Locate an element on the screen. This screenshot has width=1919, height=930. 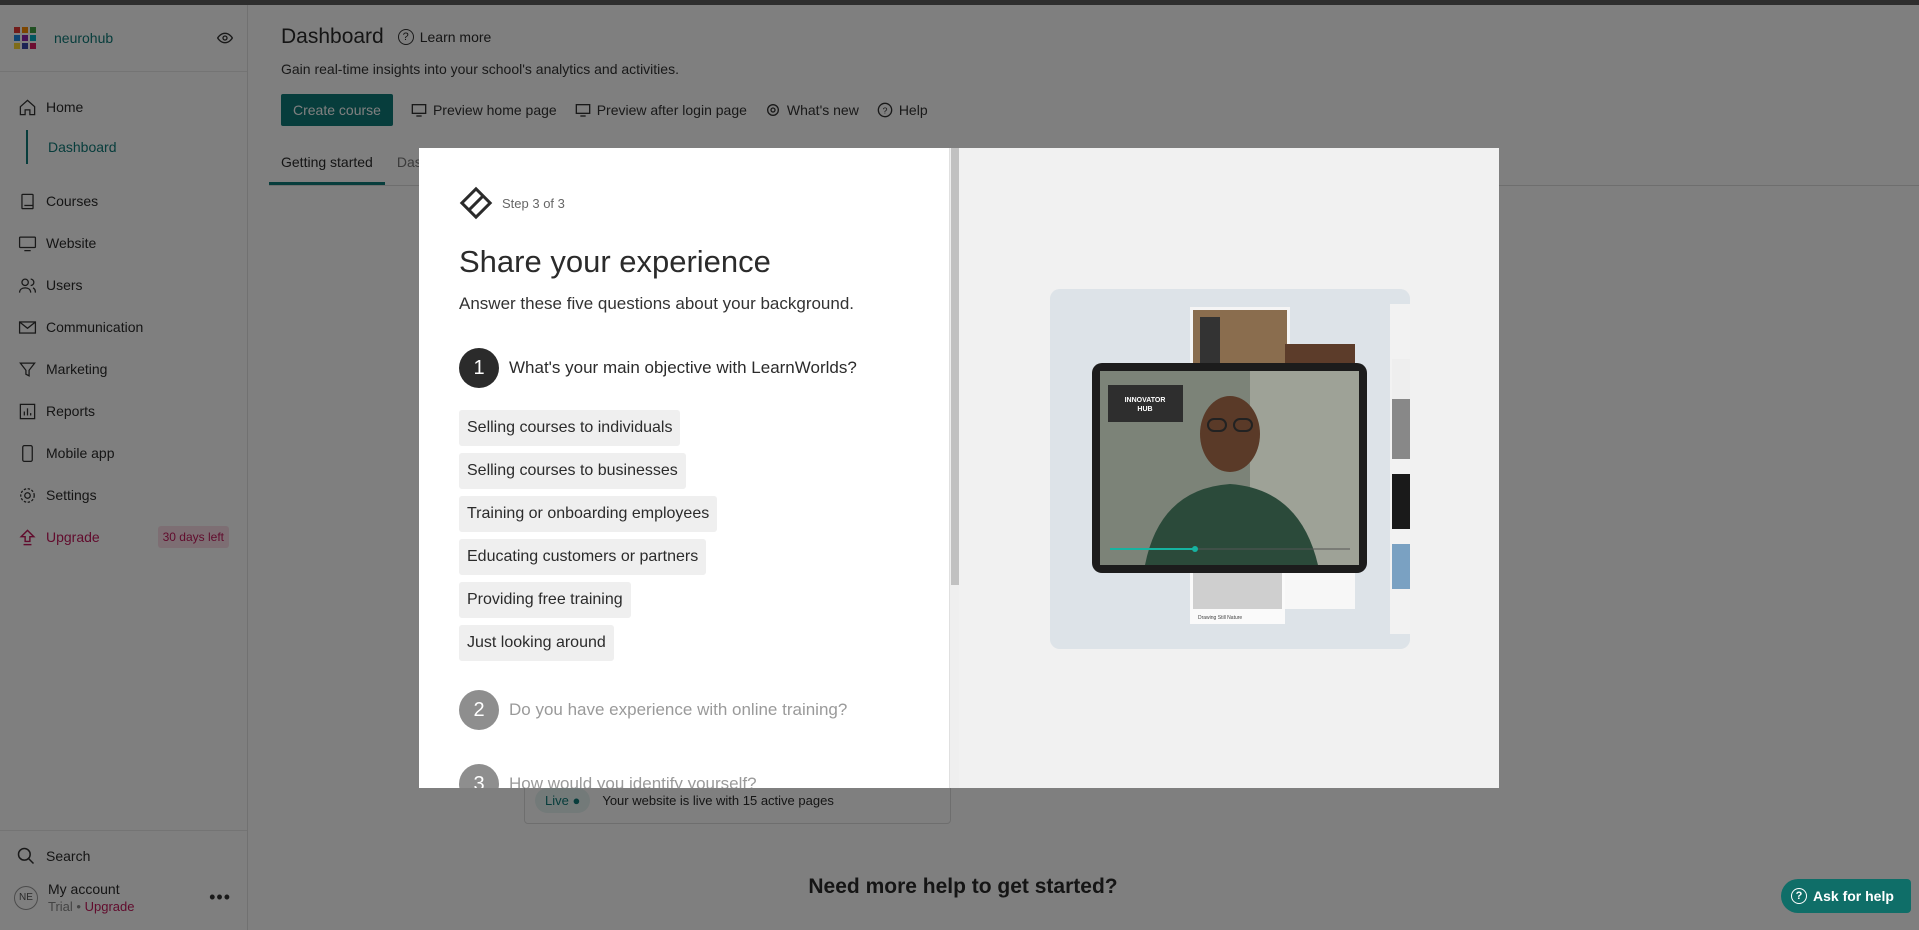
question-number: 3 is located at coordinates (479, 776).